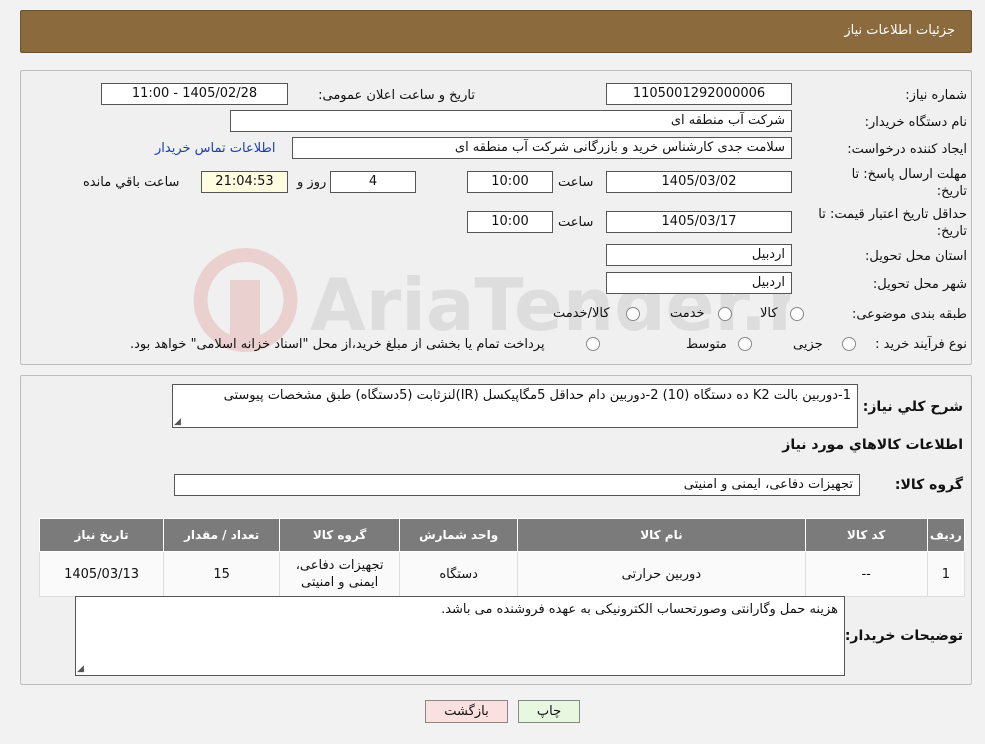 Image resolution: width=985 pixels, height=744 pixels. What do you see at coordinates (797, 314) in the screenshot?
I see `category-radio-goods` at bounding box center [797, 314].